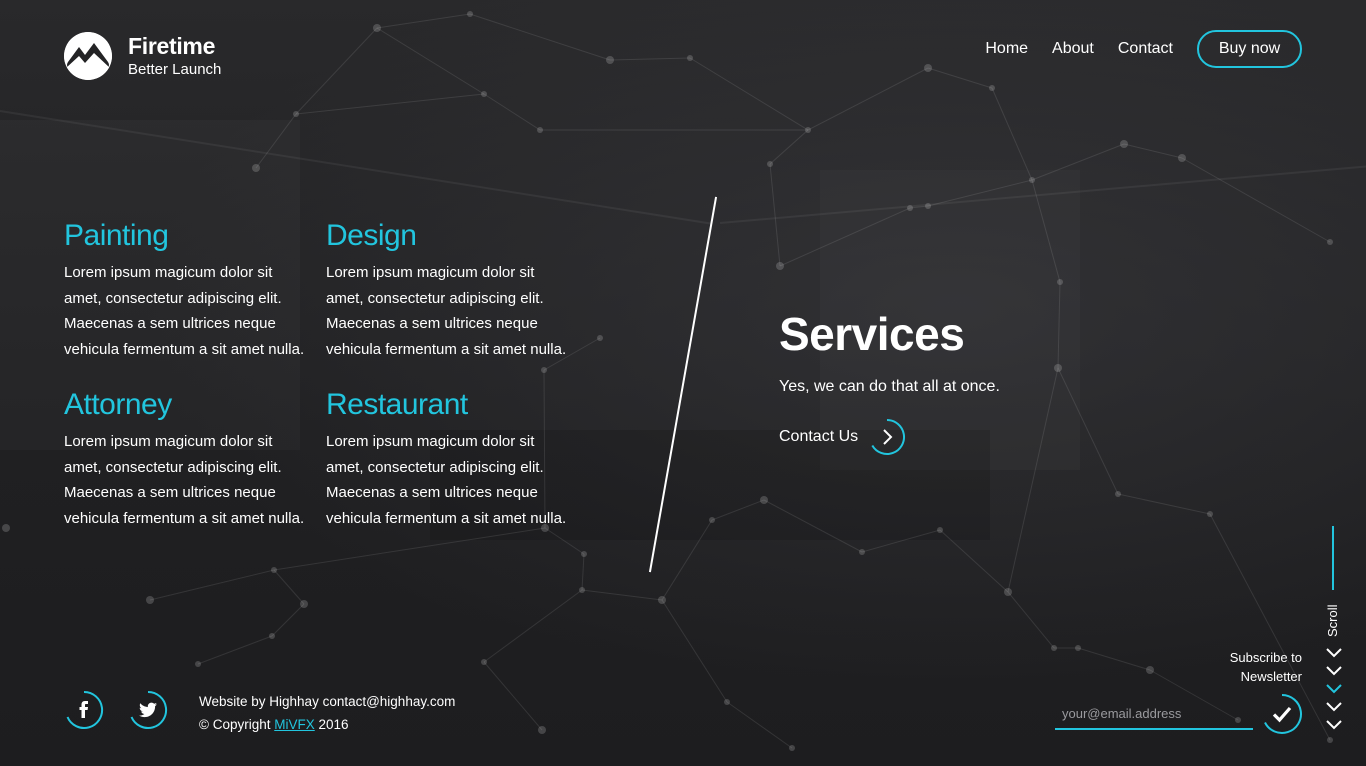 This screenshot has width=1366, height=766. Describe the element at coordinates (818, 437) in the screenshot. I see `contact-us-label: Contact Us` at that location.